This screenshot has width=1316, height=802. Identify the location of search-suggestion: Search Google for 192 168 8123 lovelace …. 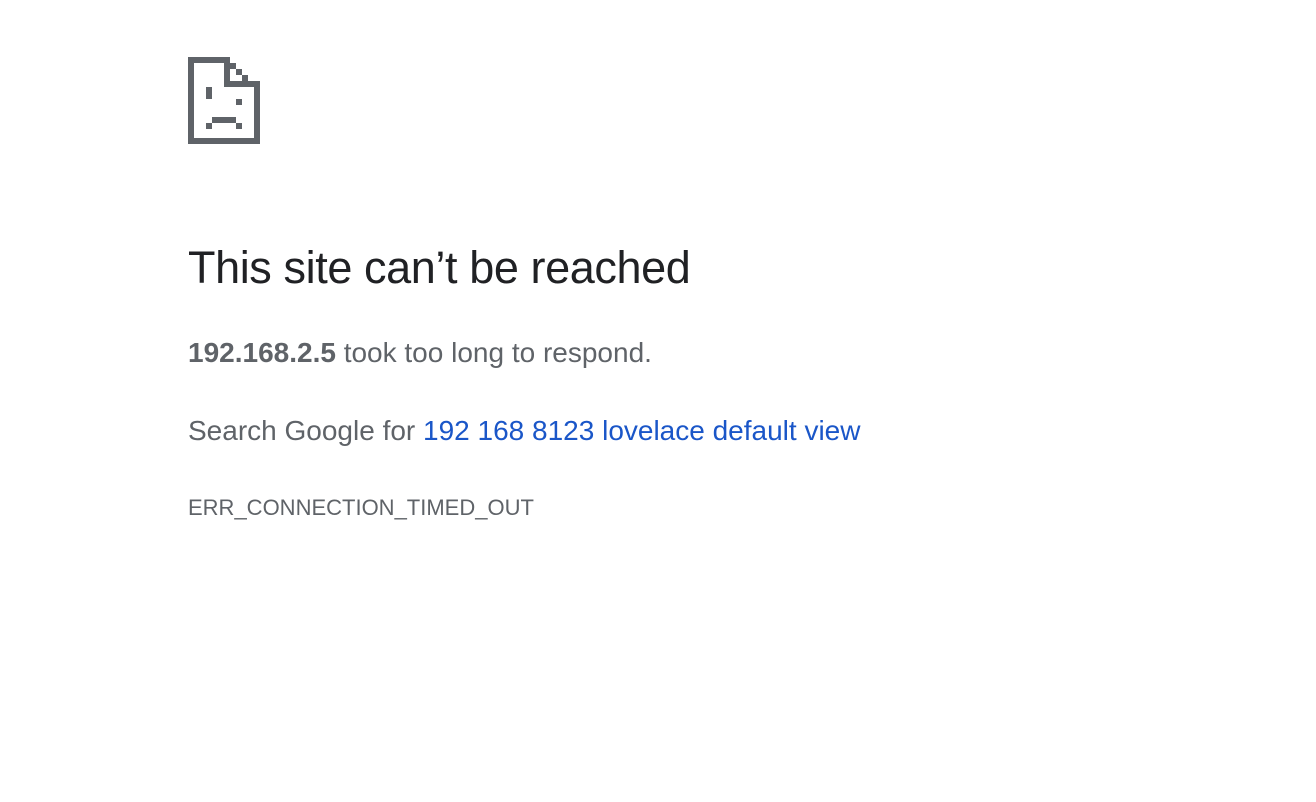
(524, 431).